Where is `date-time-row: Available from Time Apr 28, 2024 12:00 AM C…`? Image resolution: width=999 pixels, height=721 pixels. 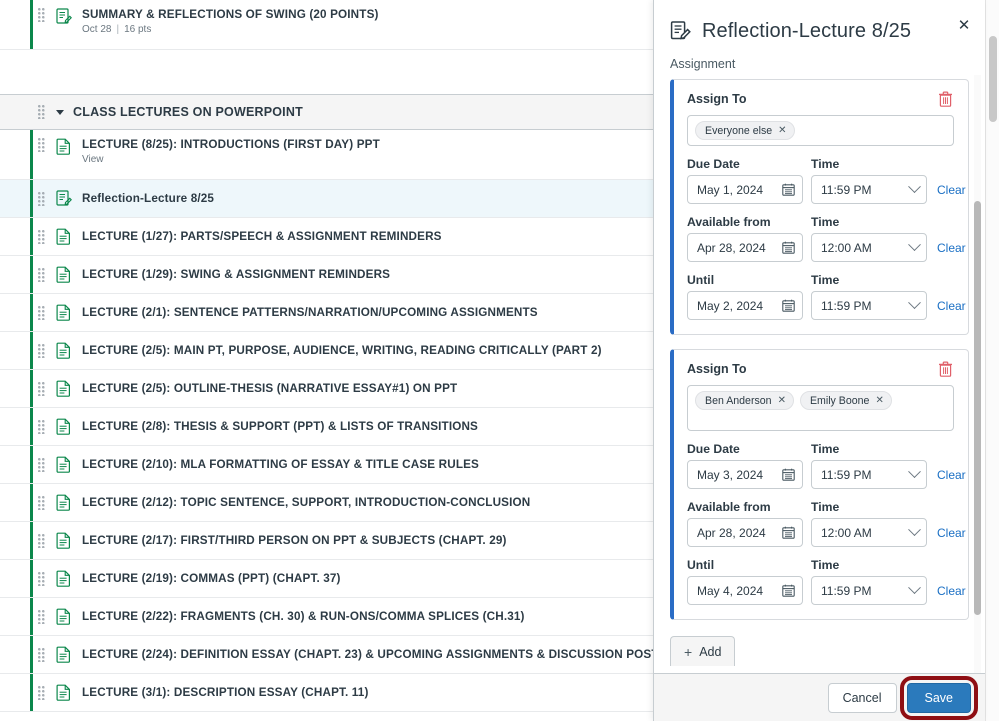
date-time-row: Available from Time Apr 28, 2024 12:00 AM C… is located at coordinates (826, 523).